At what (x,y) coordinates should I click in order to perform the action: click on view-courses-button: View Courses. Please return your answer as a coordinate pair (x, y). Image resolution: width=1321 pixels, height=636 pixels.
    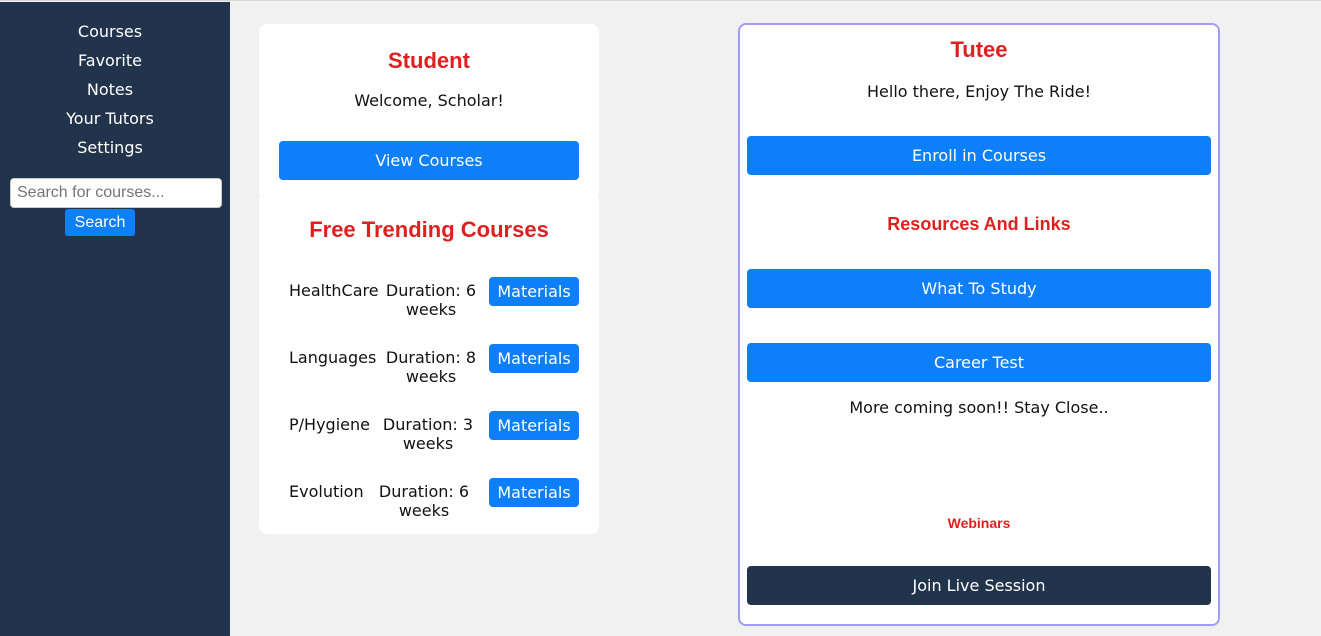
    Looking at the image, I should click on (429, 160).